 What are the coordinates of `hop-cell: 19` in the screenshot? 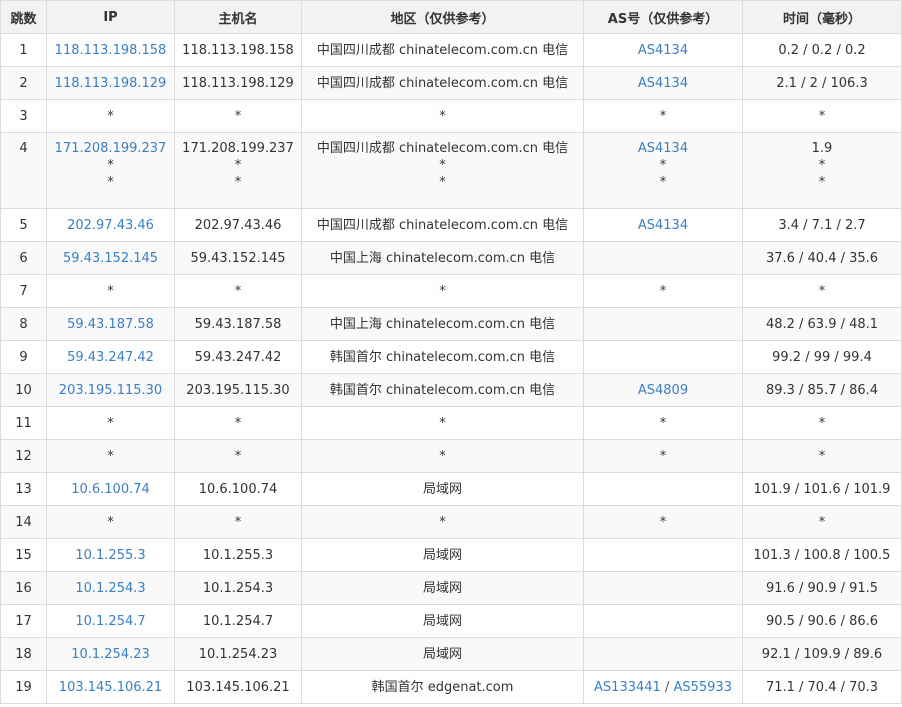 It's located at (23, 687).